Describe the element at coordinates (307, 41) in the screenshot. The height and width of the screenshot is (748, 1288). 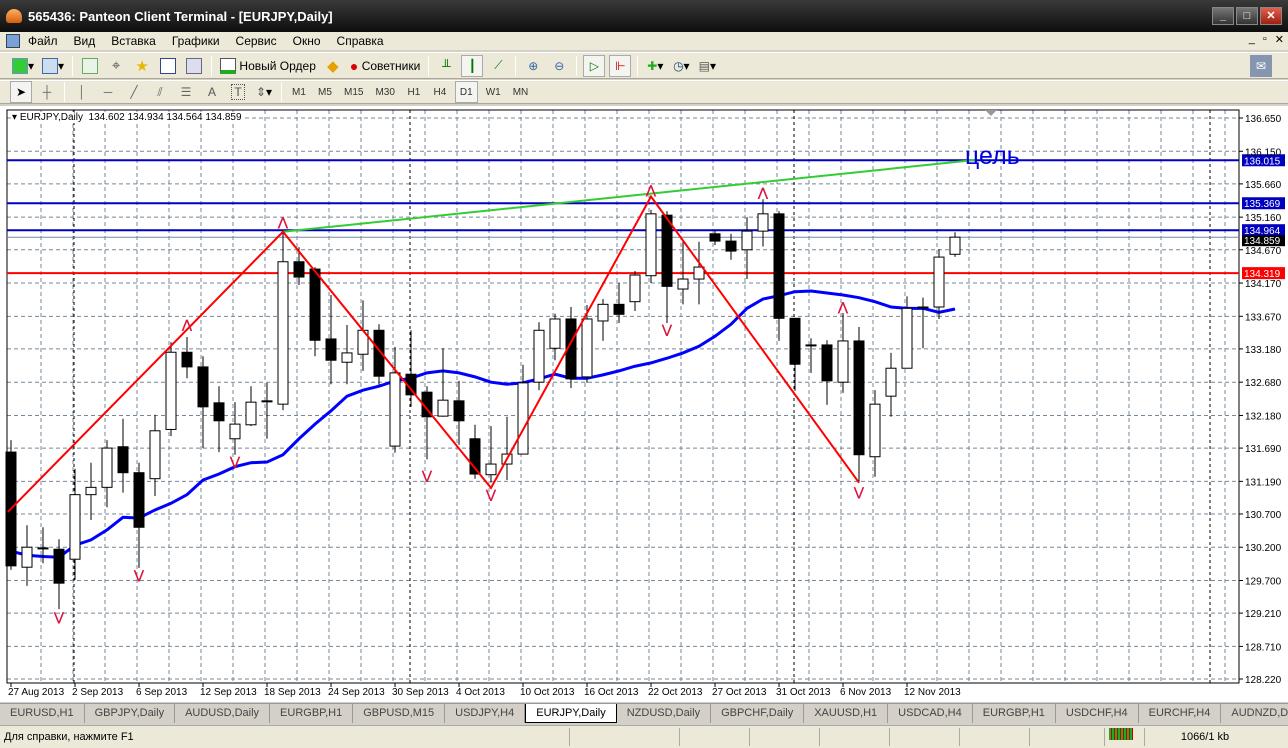
I see `menu-window: Окно` at that location.